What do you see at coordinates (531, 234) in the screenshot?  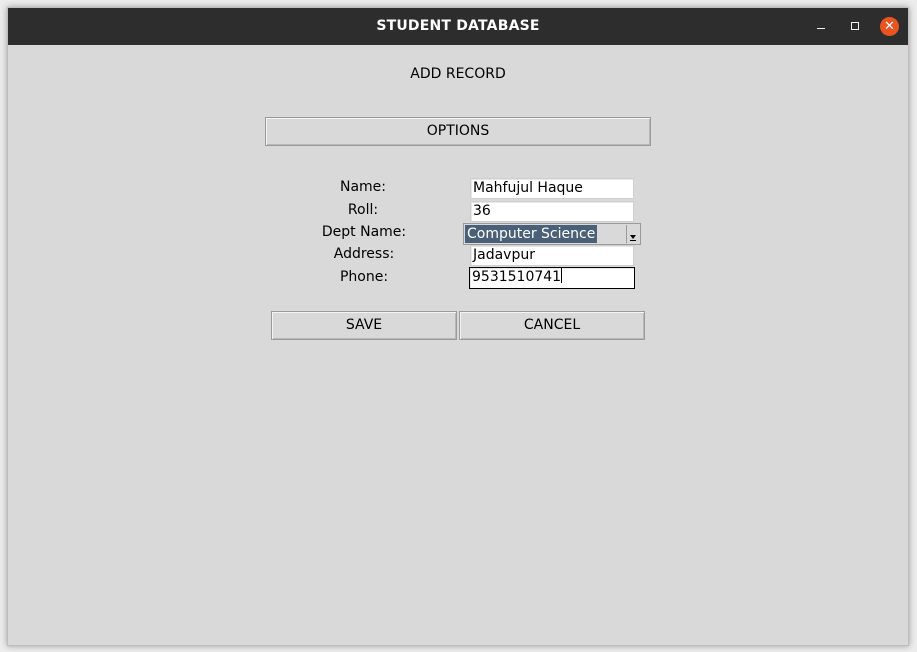 I see `dept-selected-value: Computer Science` at bounding box center [531, 234].